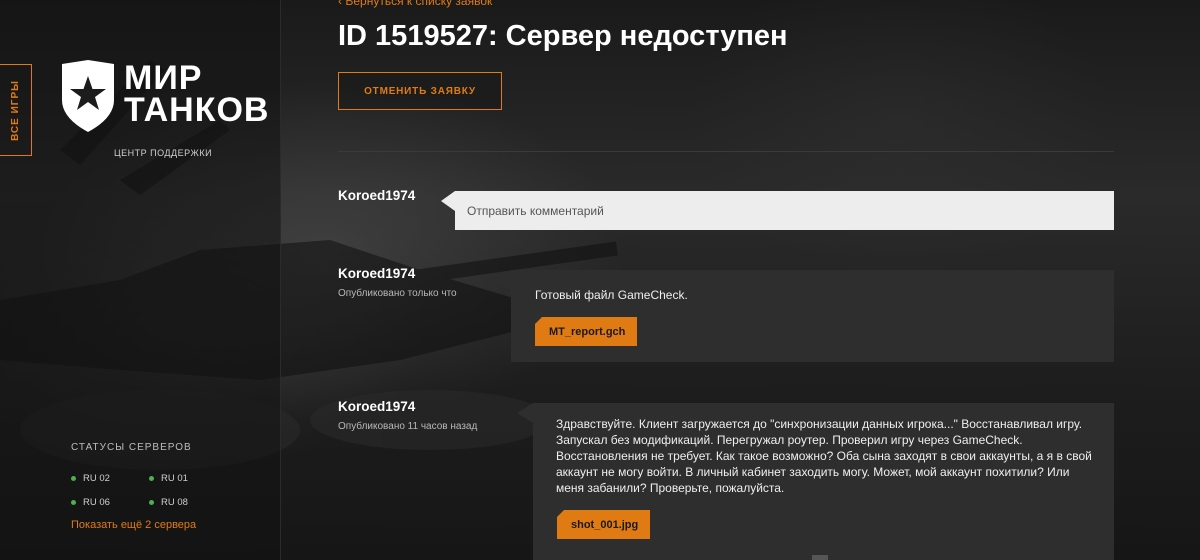 This screenshot has height=560, width=1200. I want to click on all-games-label: ВСЕ ИГРЫ, so click(16, 110).